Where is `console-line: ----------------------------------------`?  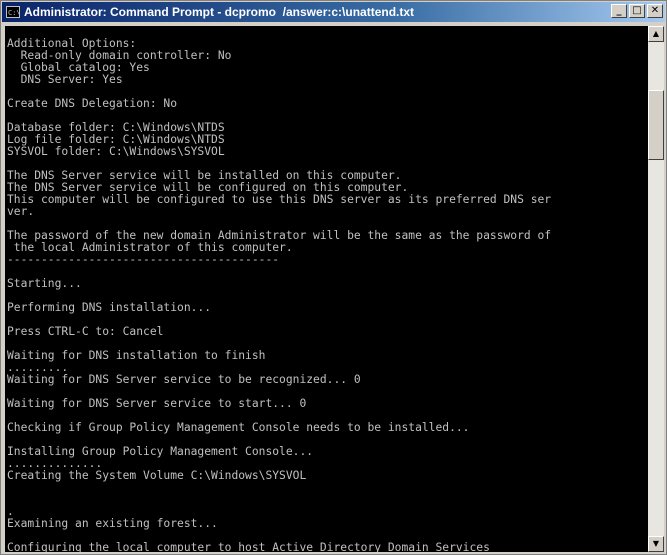 console-line: ---------------------------------------- is located at coordinates (143, 259).